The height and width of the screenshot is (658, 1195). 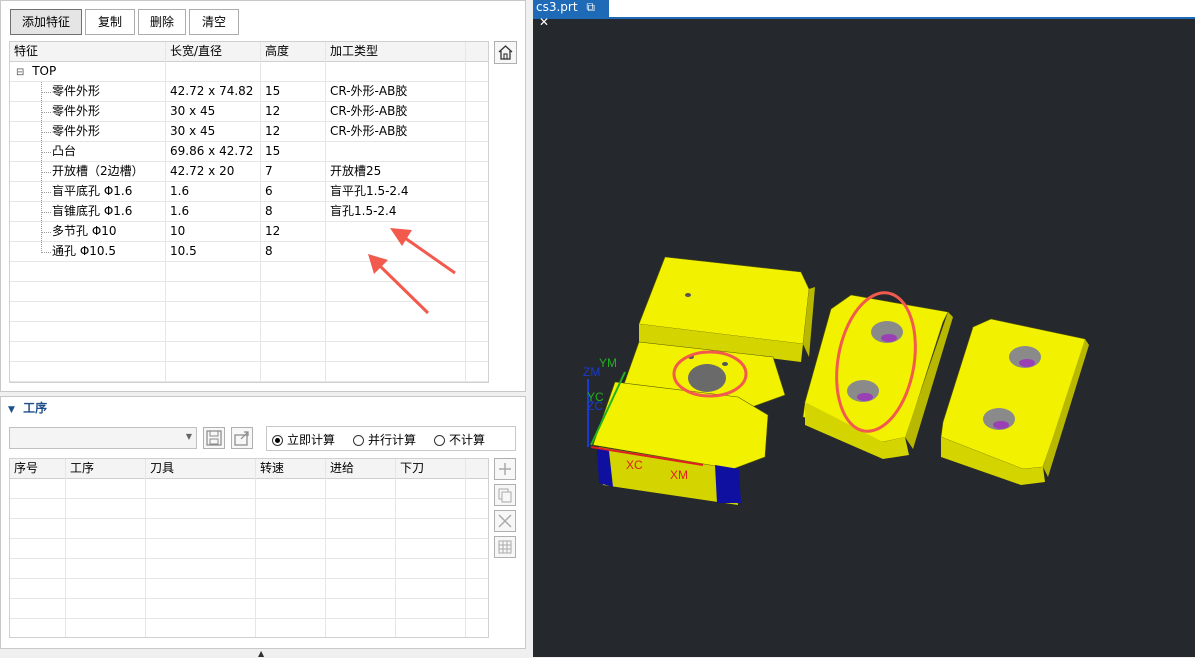 What do you see at coordinates (291, 469) in the screenshot?
I see `col-speed: 转速` at bounding box center [291, 469].